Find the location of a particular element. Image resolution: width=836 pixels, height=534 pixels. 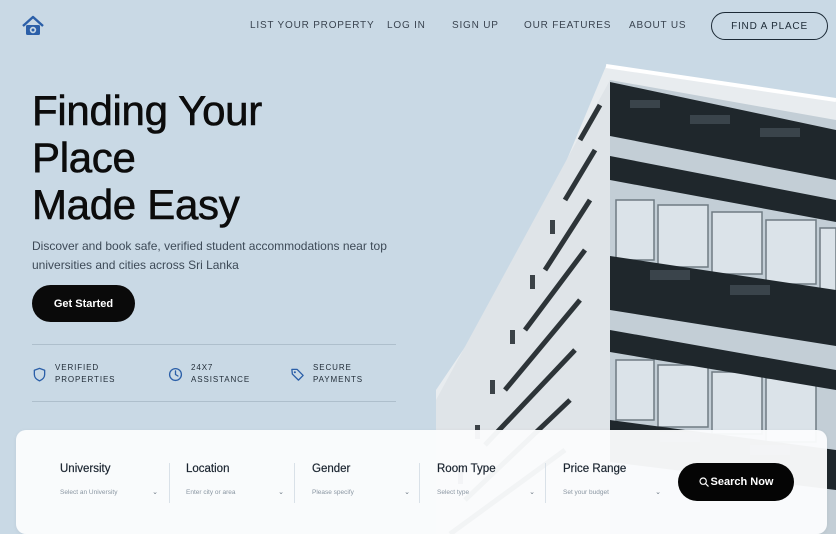

feature-line: 24X7 is located at coordinates (202, 367).